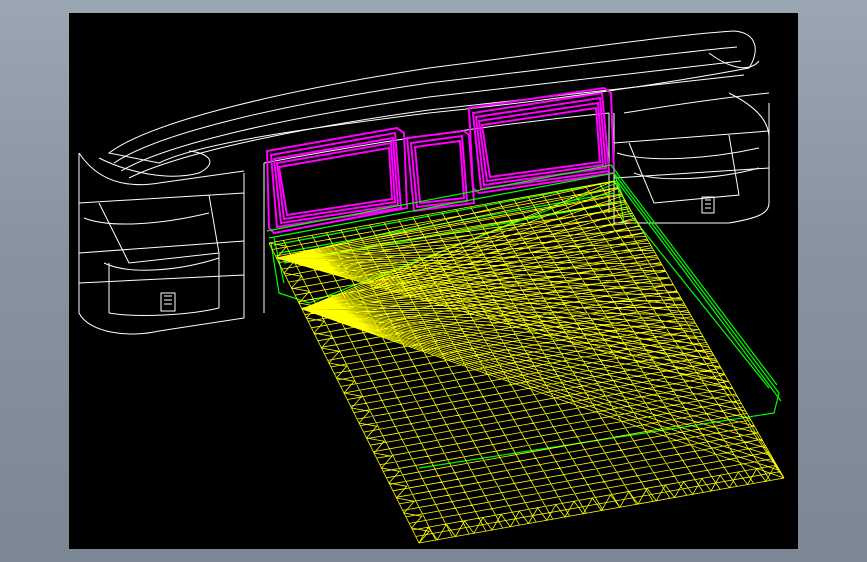  I want to click on pillows-wireframe, so click(440, 160).